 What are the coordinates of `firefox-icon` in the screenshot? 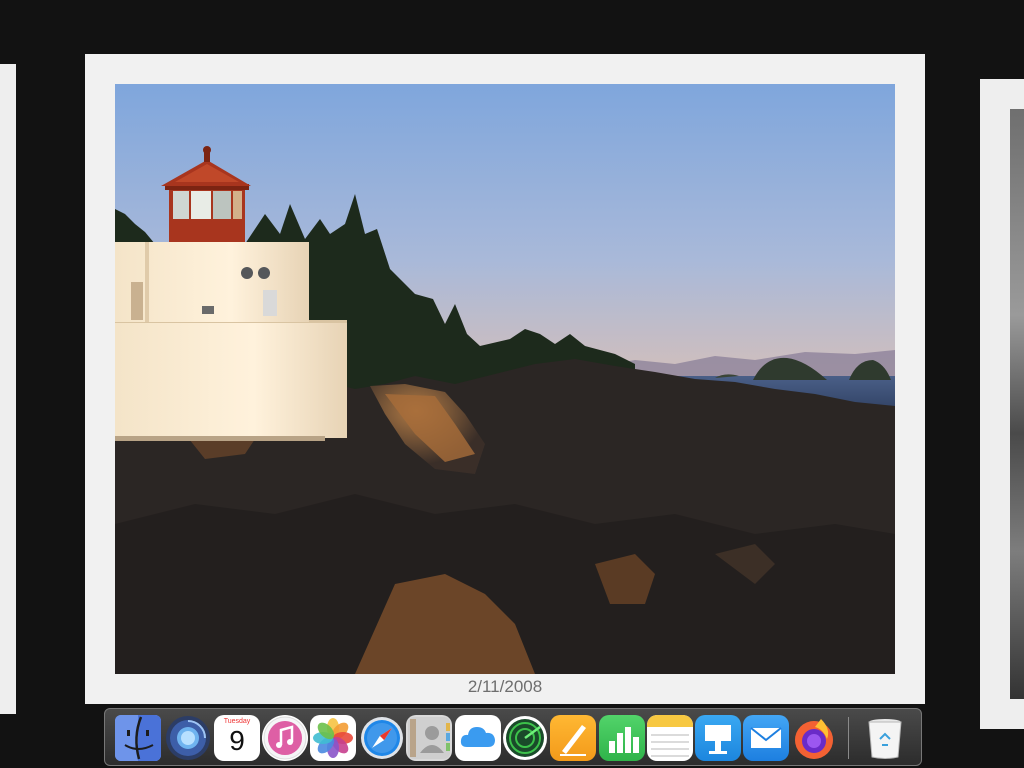 It's located at (814, 738).